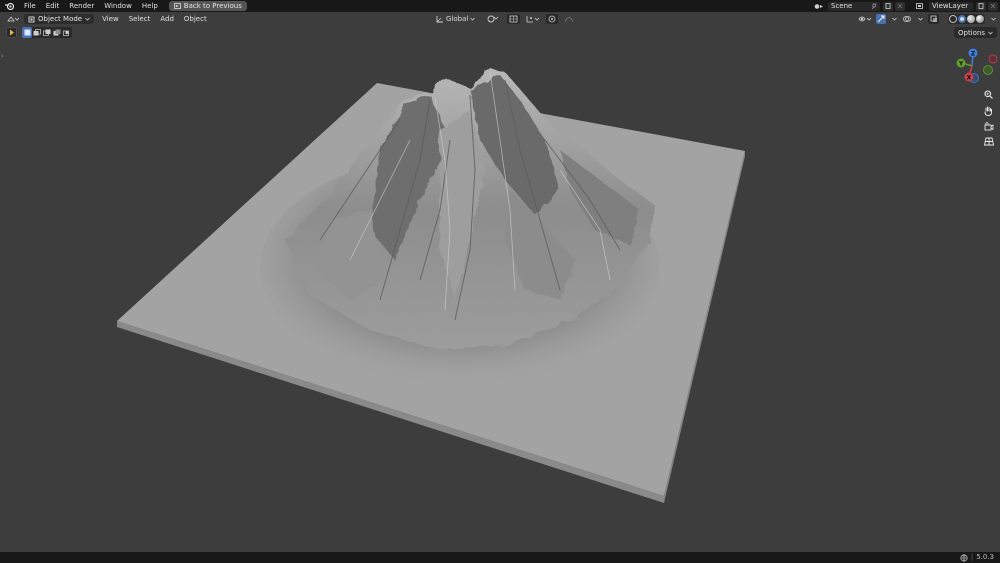 Image resolution: width=1000 pixels, height=563 pixels. Describe the element at coordinates (971, 32) in the screenshot. I see `options-label: Options` at that location.